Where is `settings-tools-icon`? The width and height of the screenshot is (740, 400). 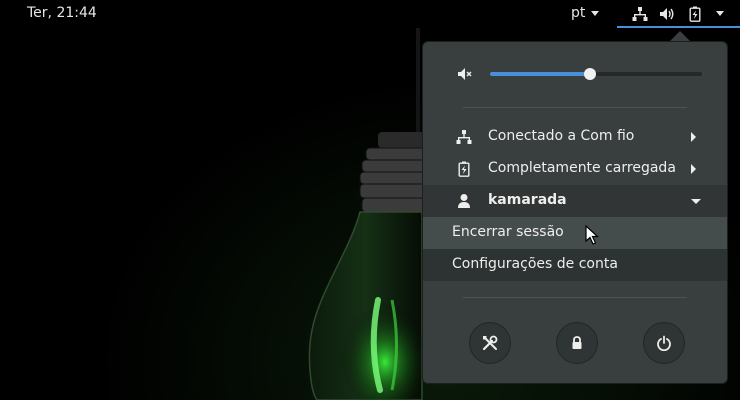
settings-tools-icon is located at coordinates (490, 343).